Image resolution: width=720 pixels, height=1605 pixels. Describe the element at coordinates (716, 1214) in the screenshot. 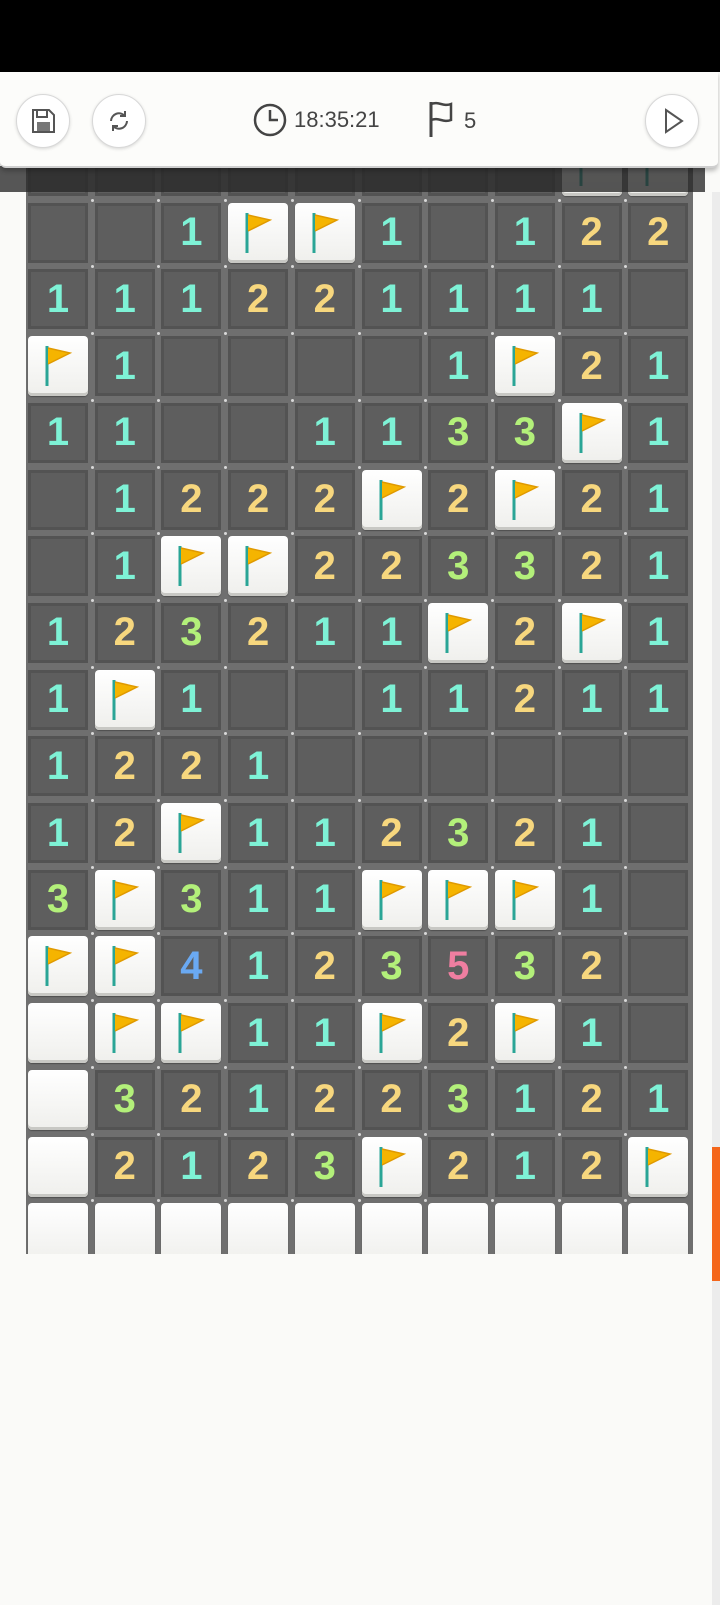

I see `scrollbar-thumb` at that location.